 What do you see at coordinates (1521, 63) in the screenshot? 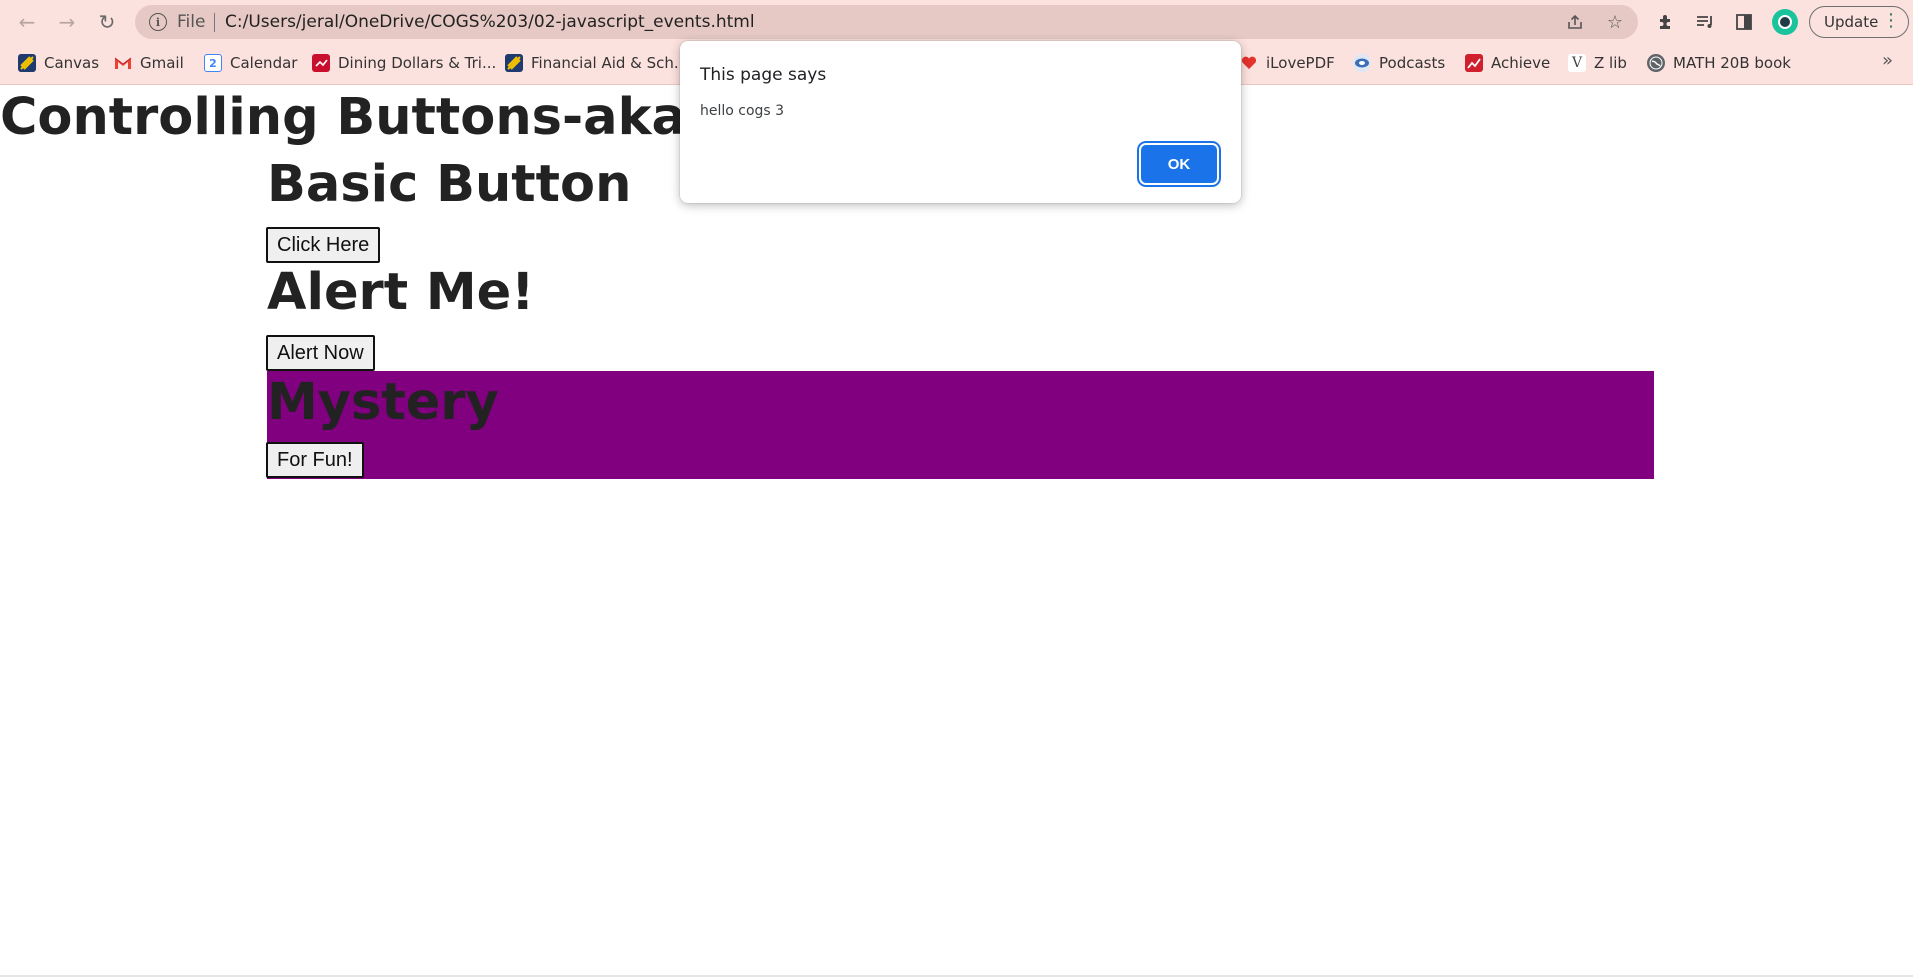
I see `bookmark-label: Achieve` at bounding box center [1521, 63].